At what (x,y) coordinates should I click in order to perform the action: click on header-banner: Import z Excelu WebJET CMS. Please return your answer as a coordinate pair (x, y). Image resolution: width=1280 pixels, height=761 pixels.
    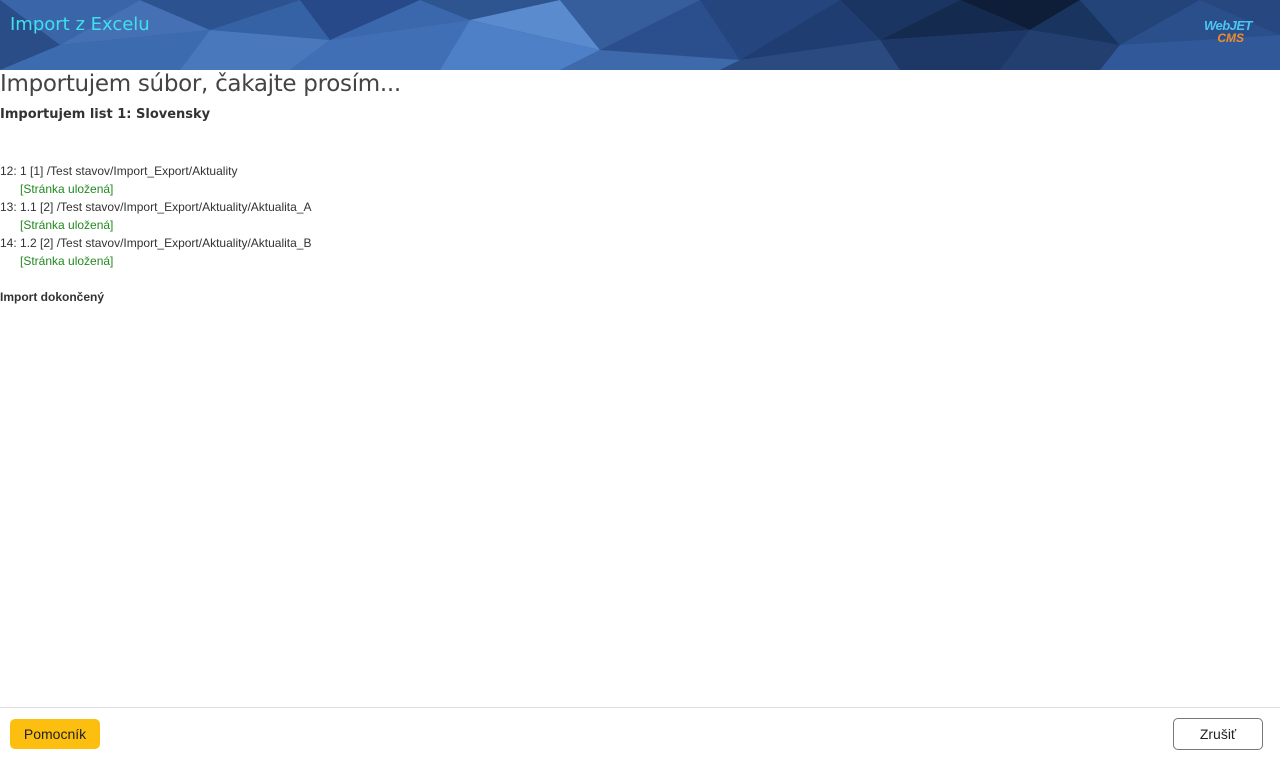
    Looking at the image, I should click on (640, 35).